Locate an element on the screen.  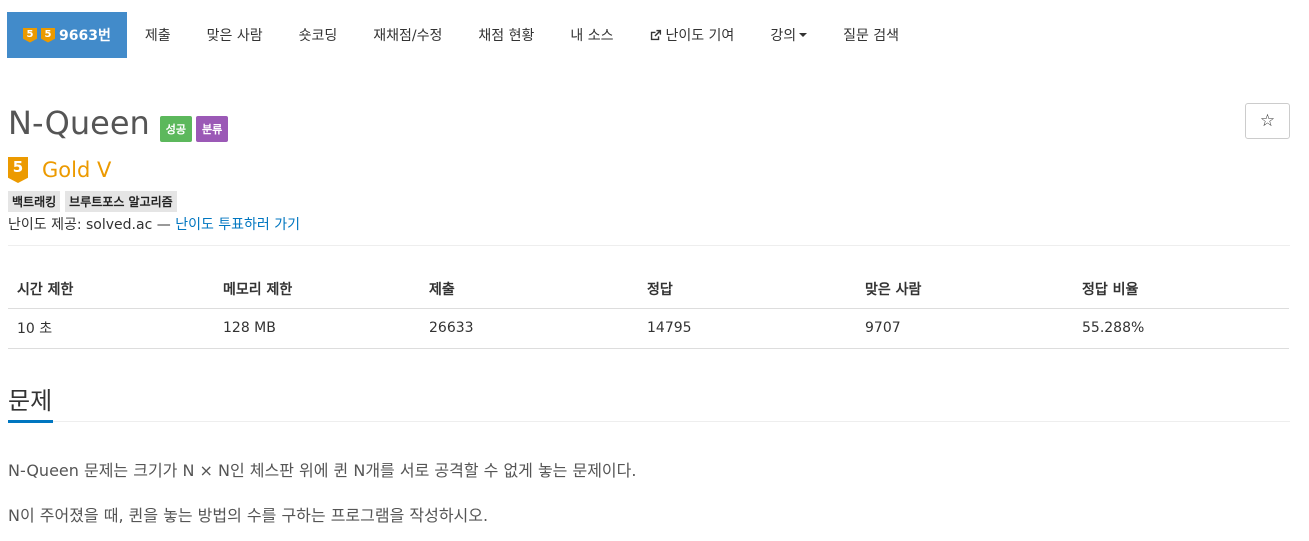
nav-item-difficulty-contribute: 난이도 기여 is located at coordinates (691, 35).